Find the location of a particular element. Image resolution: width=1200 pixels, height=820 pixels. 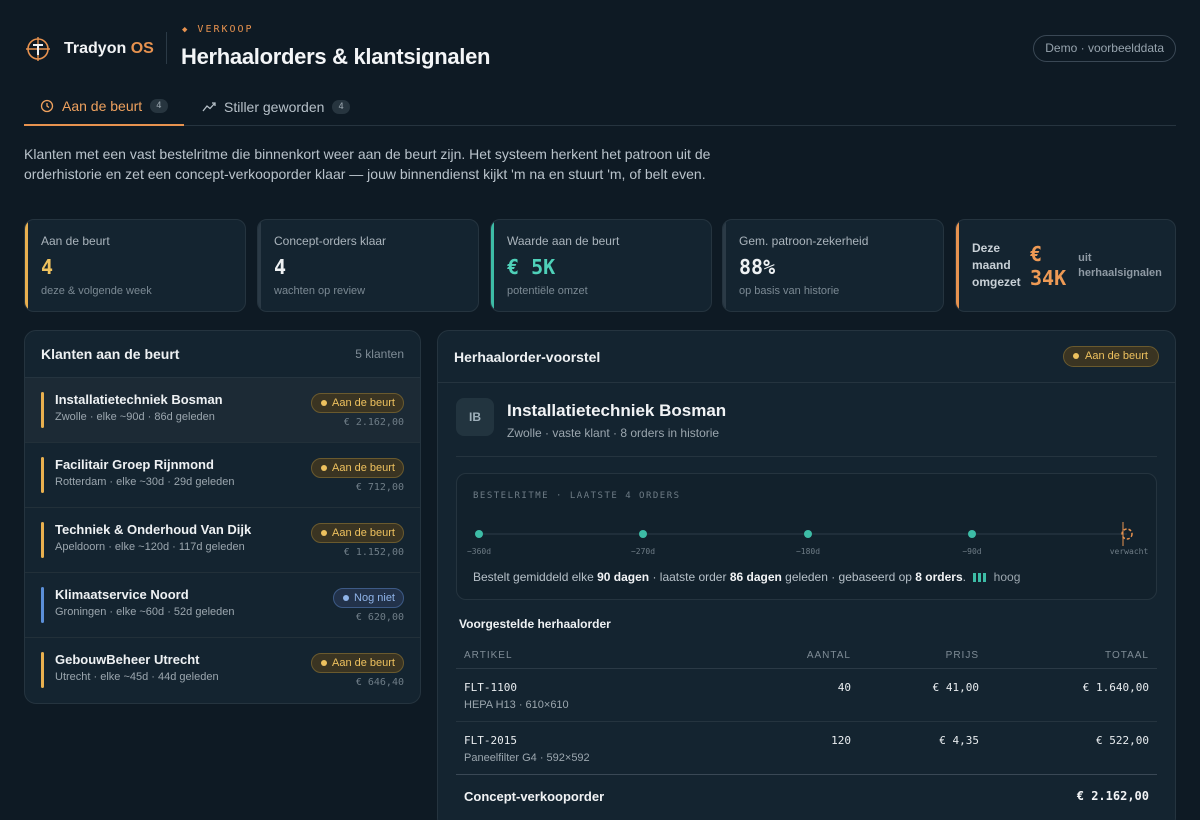

line-price: € 41,00 is located at coordinates (955, 687).